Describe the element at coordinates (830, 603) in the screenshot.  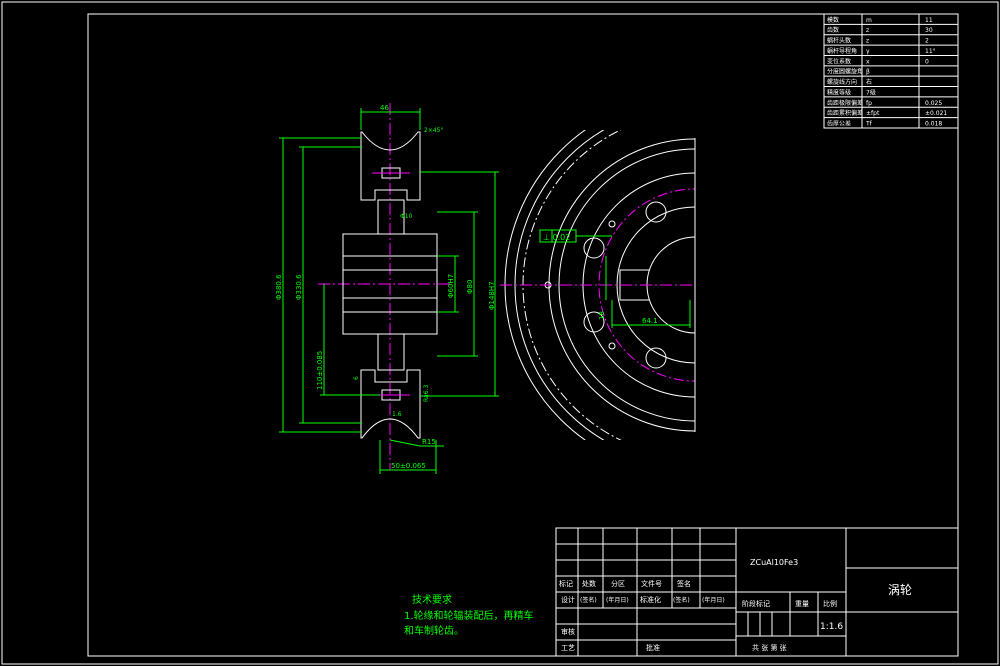
I see `tb-scale-label: 比例` at that location.